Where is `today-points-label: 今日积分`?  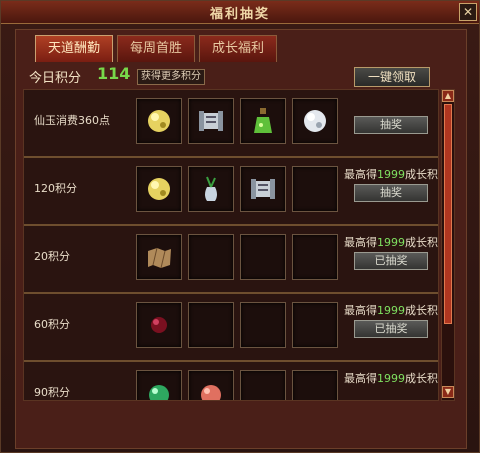
today-points-label: 今日积分 is located at coordinates (55, 78).